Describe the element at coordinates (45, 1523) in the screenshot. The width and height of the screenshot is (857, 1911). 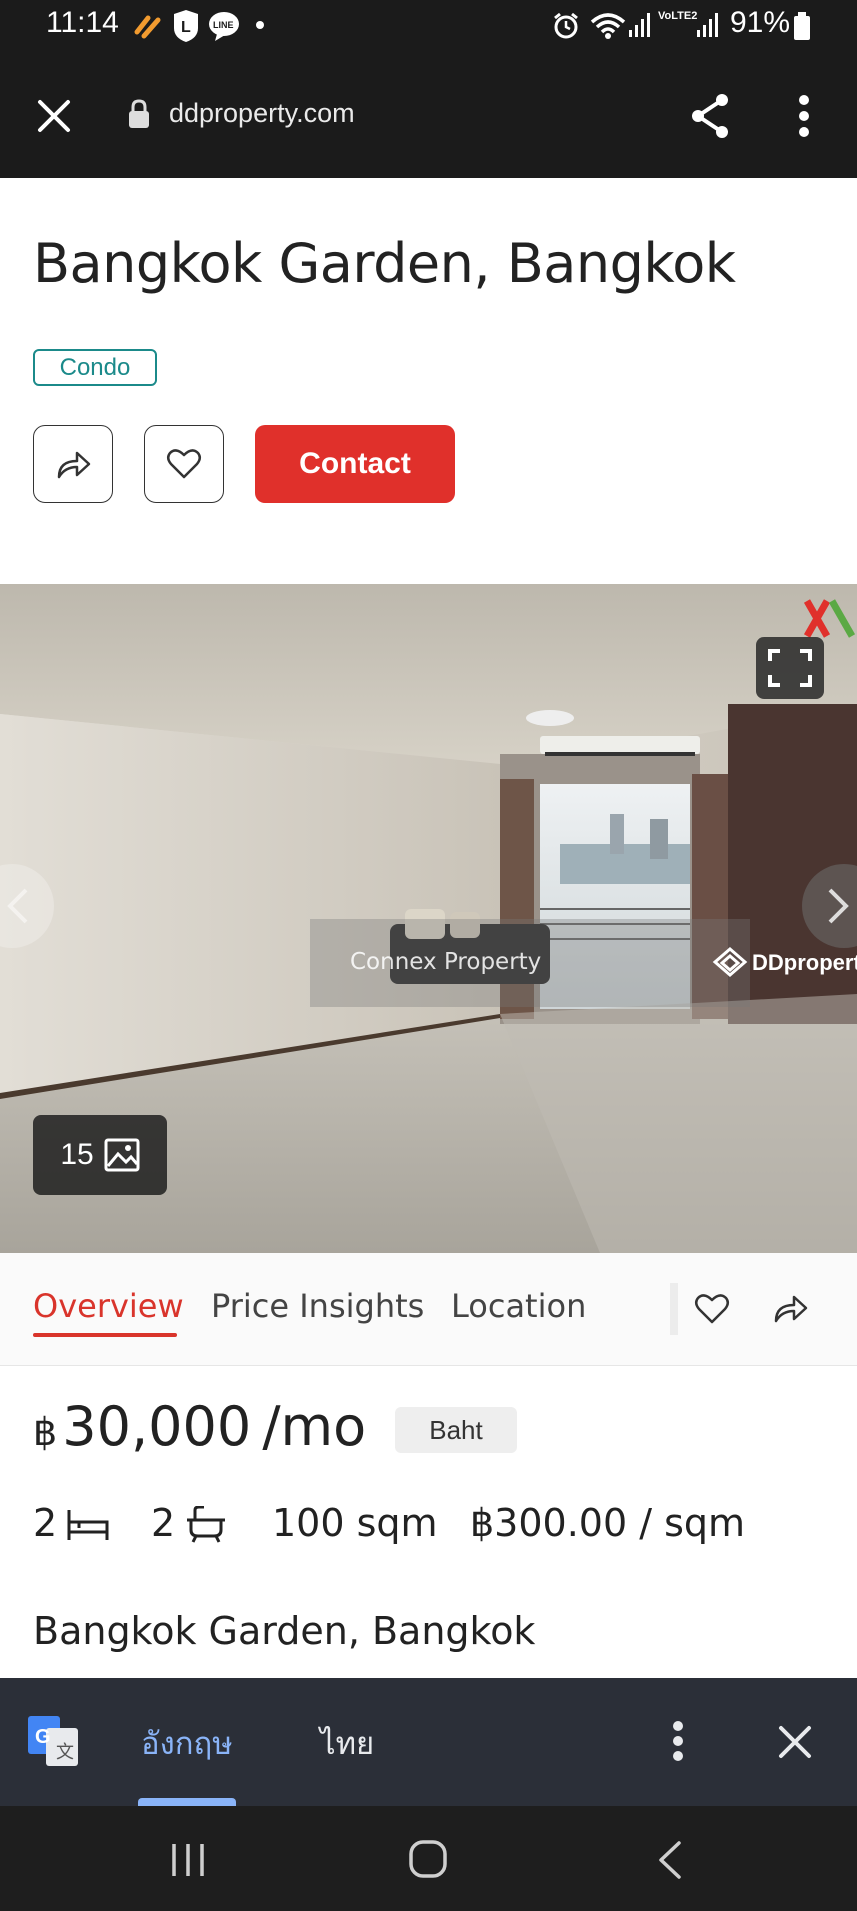
I see `bedroom-count: 2` at that location.